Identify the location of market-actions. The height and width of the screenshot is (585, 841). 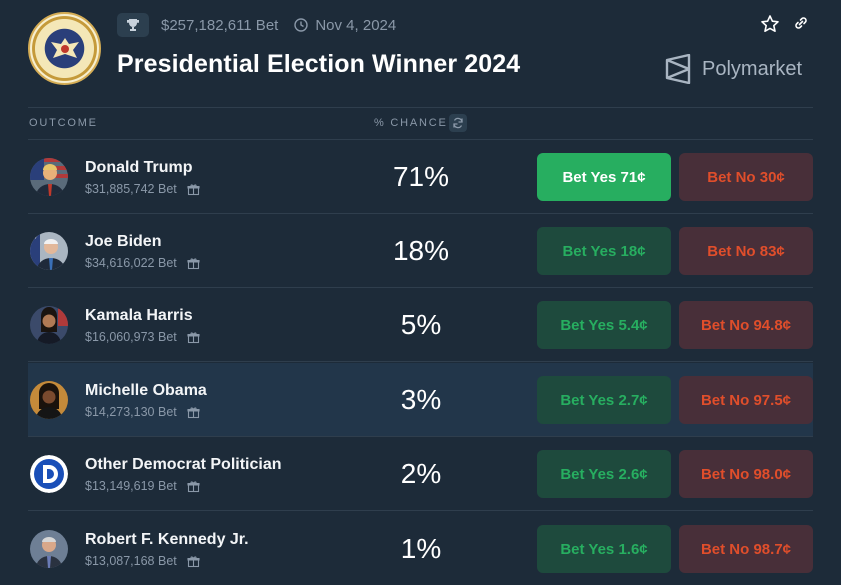
(785, 26).